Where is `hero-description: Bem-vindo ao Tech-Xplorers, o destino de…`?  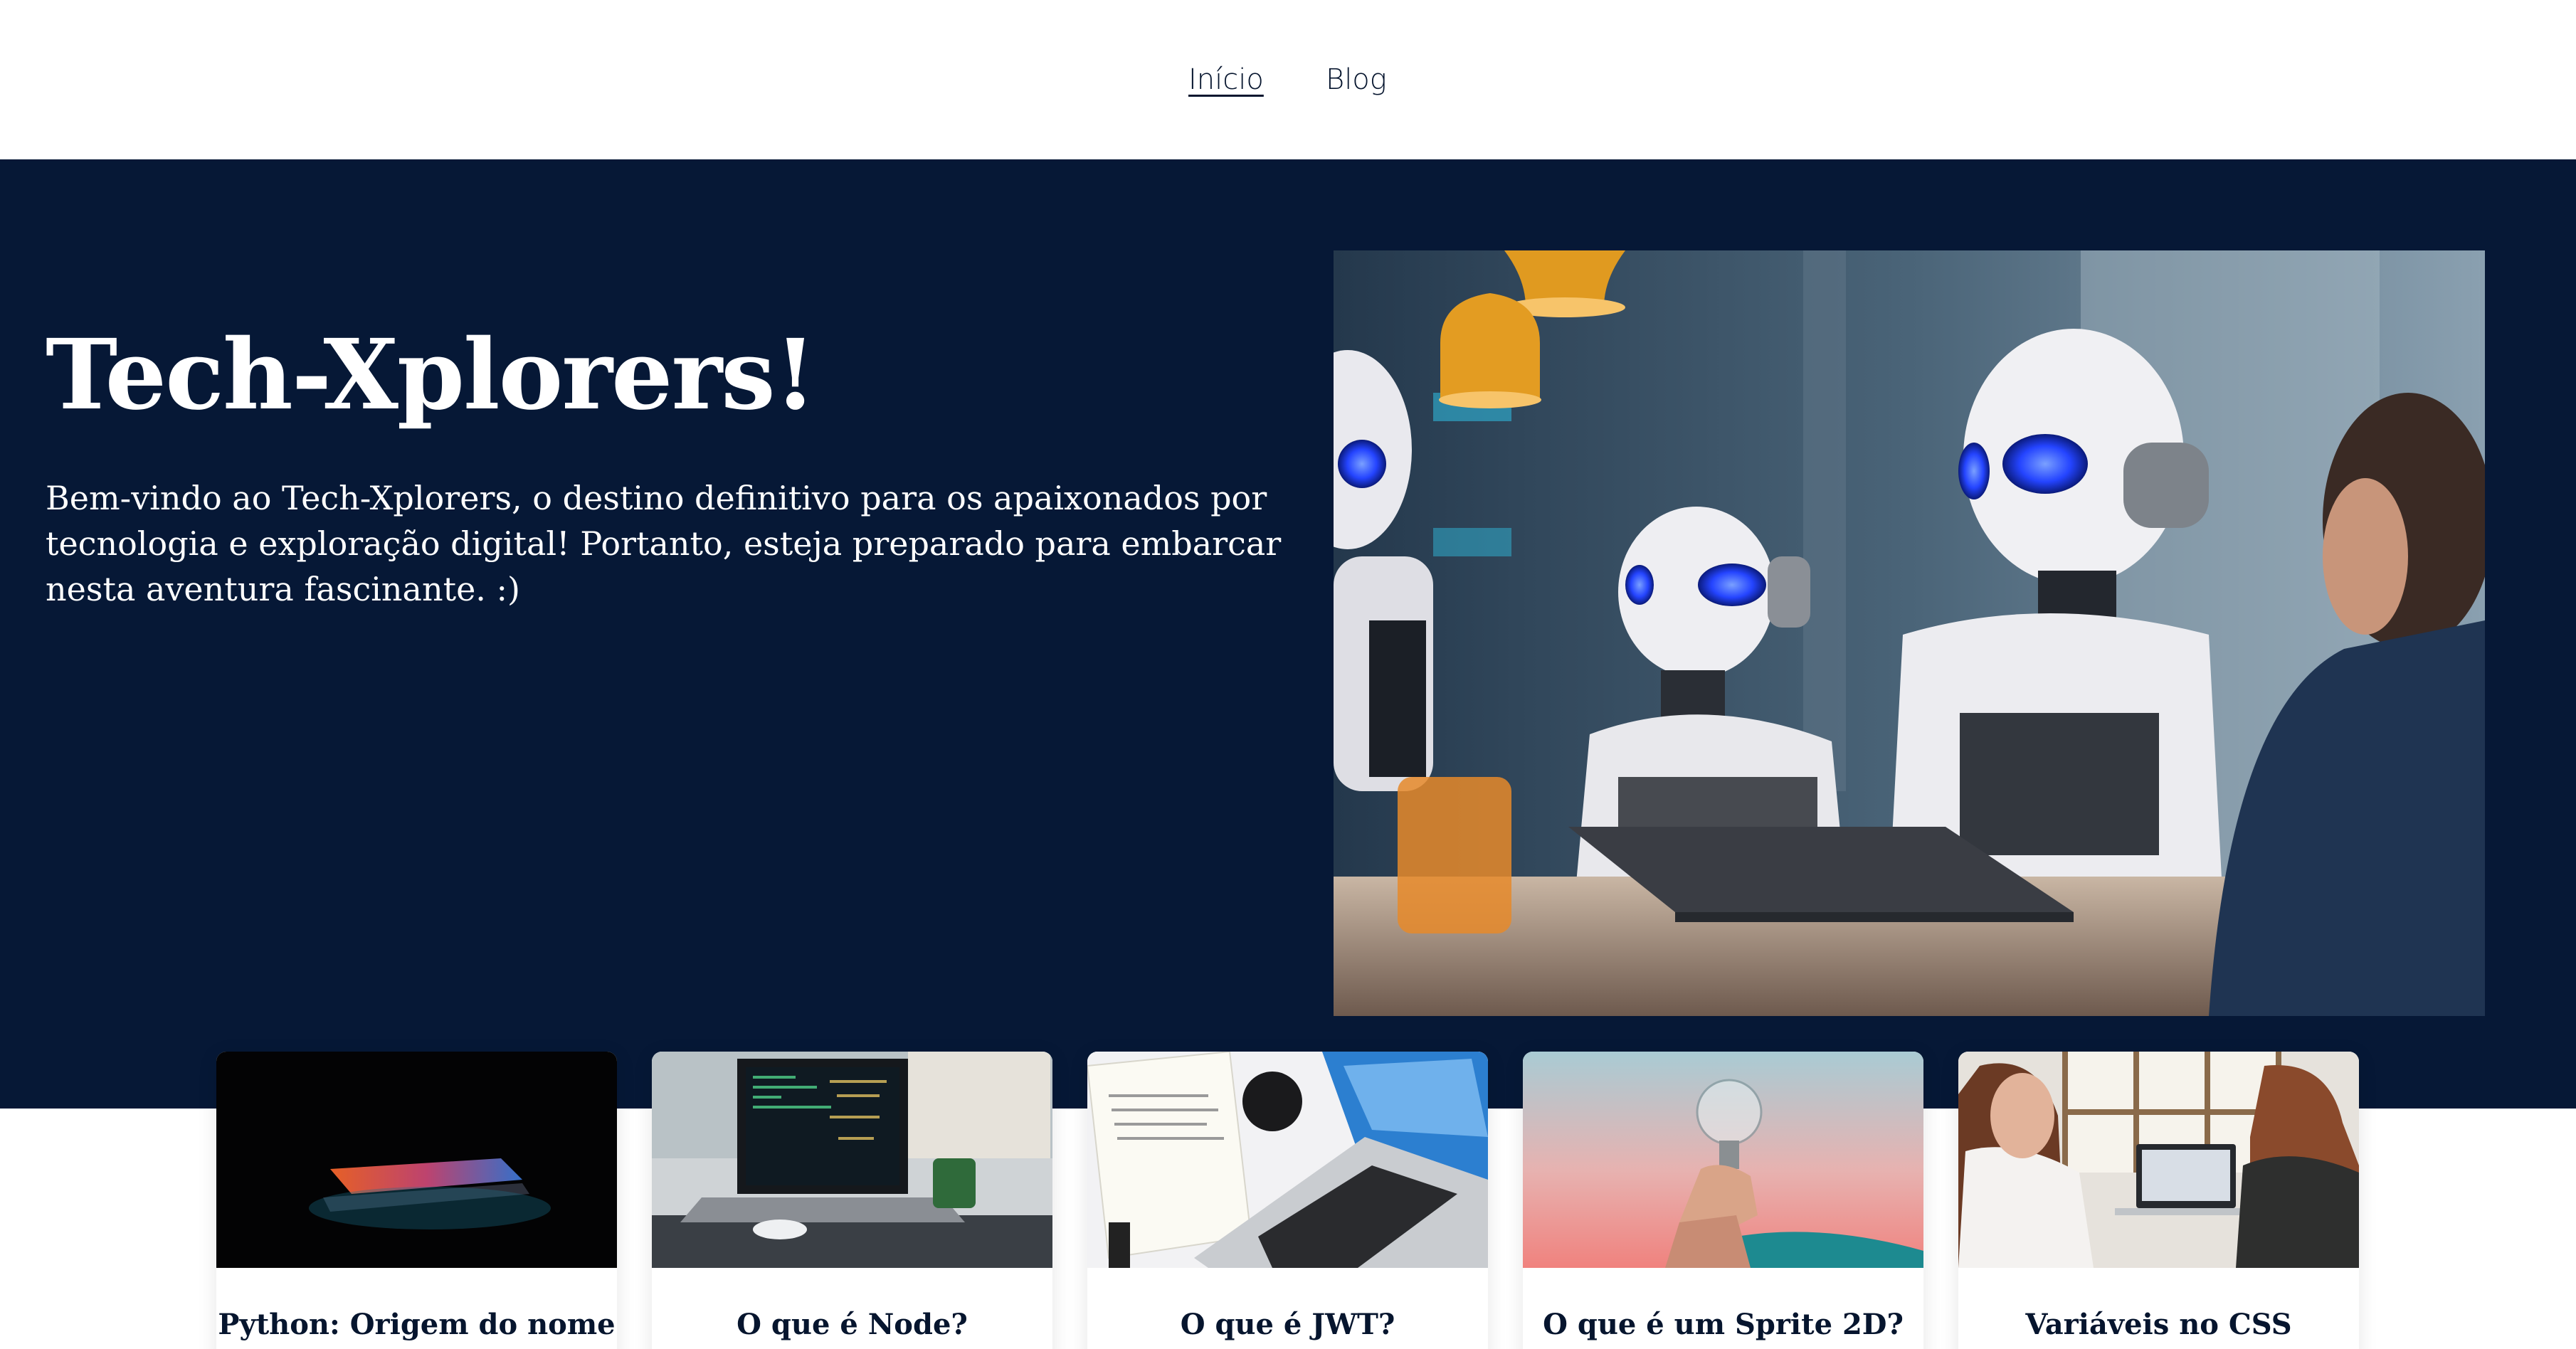 hero-description: Bem-vindo ao Tech-Xplorers, o destino de… is located at coordinates (664, 543).